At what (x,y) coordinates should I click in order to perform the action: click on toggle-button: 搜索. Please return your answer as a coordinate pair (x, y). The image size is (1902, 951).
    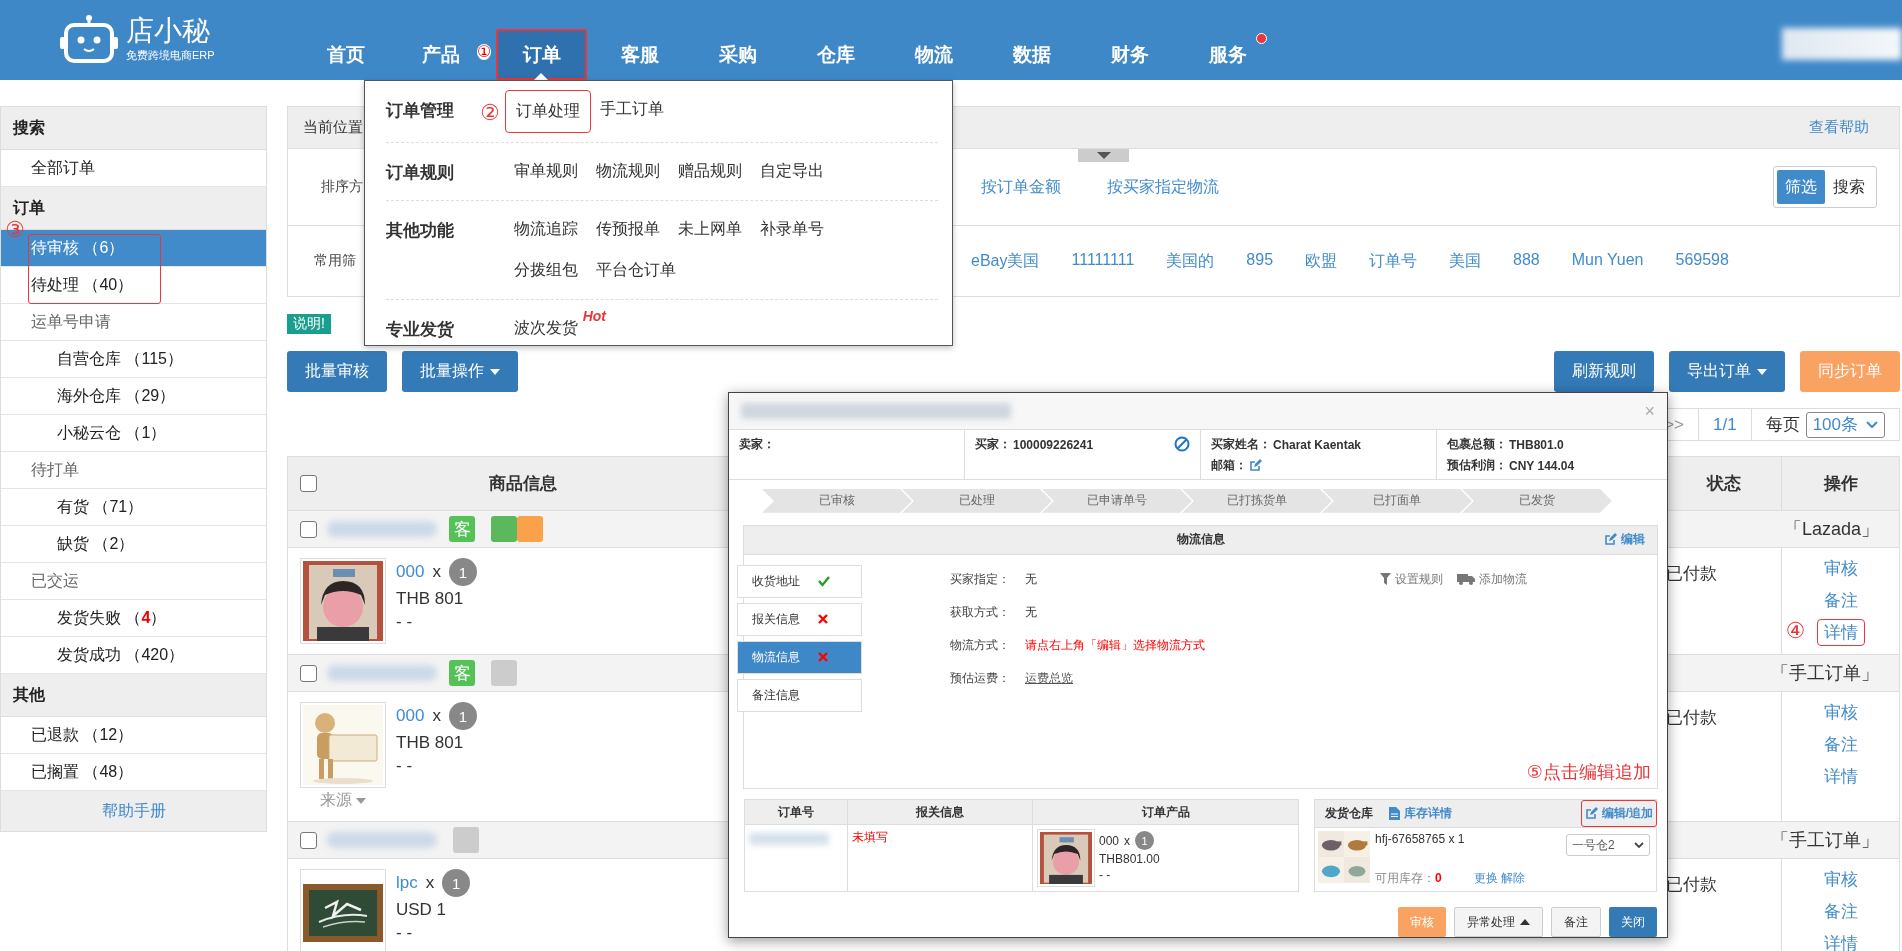
    Looking at the image, I should click on (1849, 187).